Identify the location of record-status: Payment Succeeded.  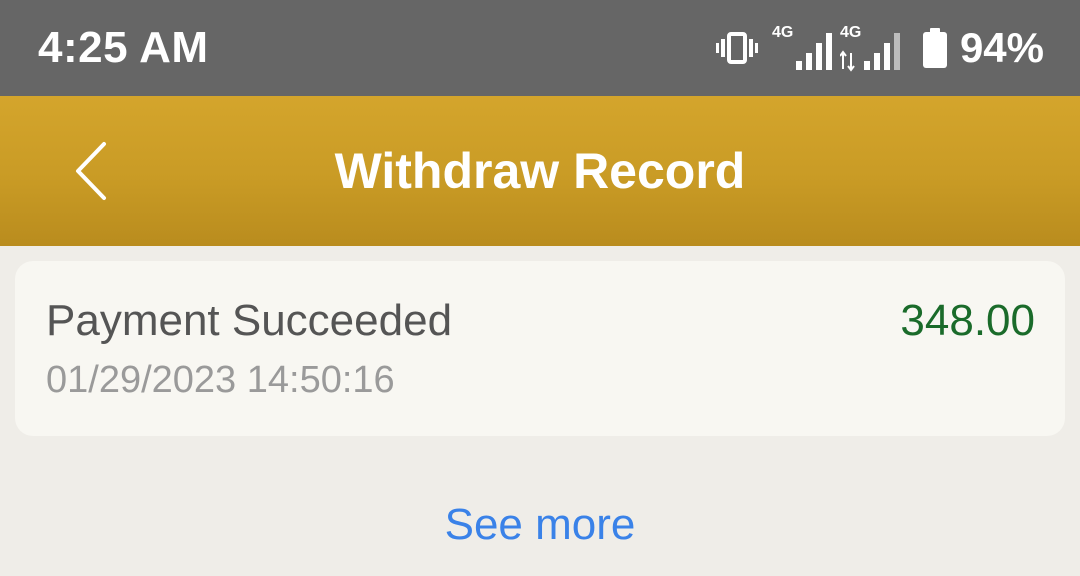
(249, 320).